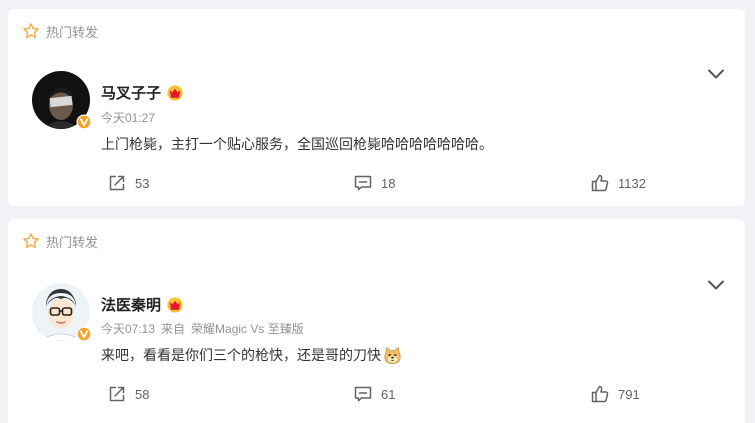 Image resolution: width=755 pixels, height=423 pixels. Describe the element at coordinates (173, 329) in the screenshot. I see `source-prefix: 来自` at that location.